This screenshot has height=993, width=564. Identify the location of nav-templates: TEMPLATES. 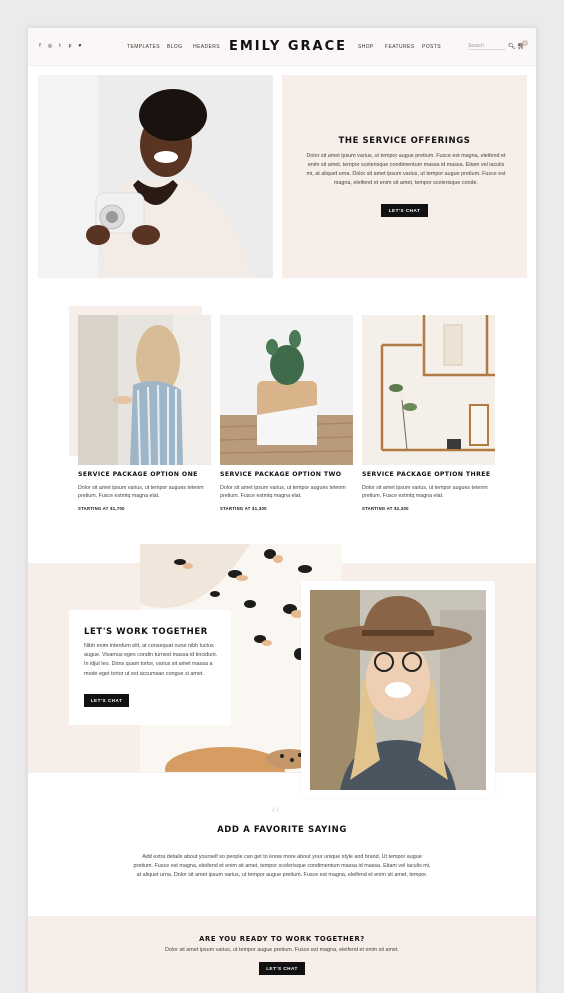
(143, 47).